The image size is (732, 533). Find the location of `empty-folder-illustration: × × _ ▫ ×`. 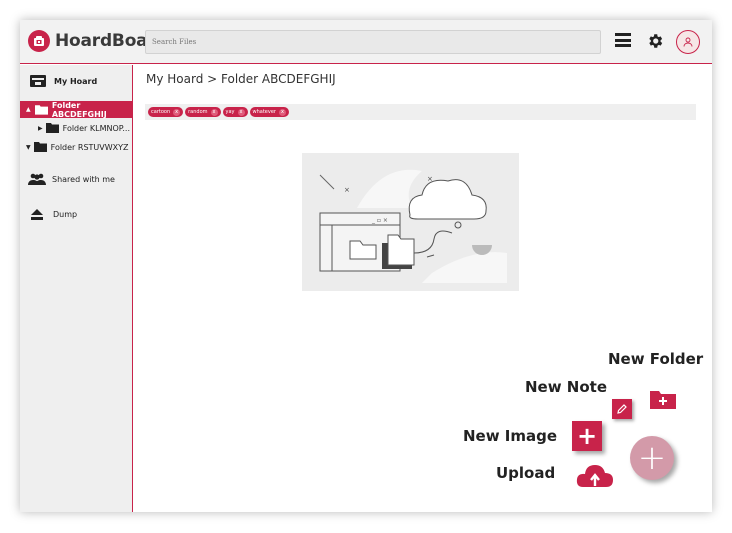

empty-folder-illustration: × × _ ▫ × is located at coordinates (410, 222).